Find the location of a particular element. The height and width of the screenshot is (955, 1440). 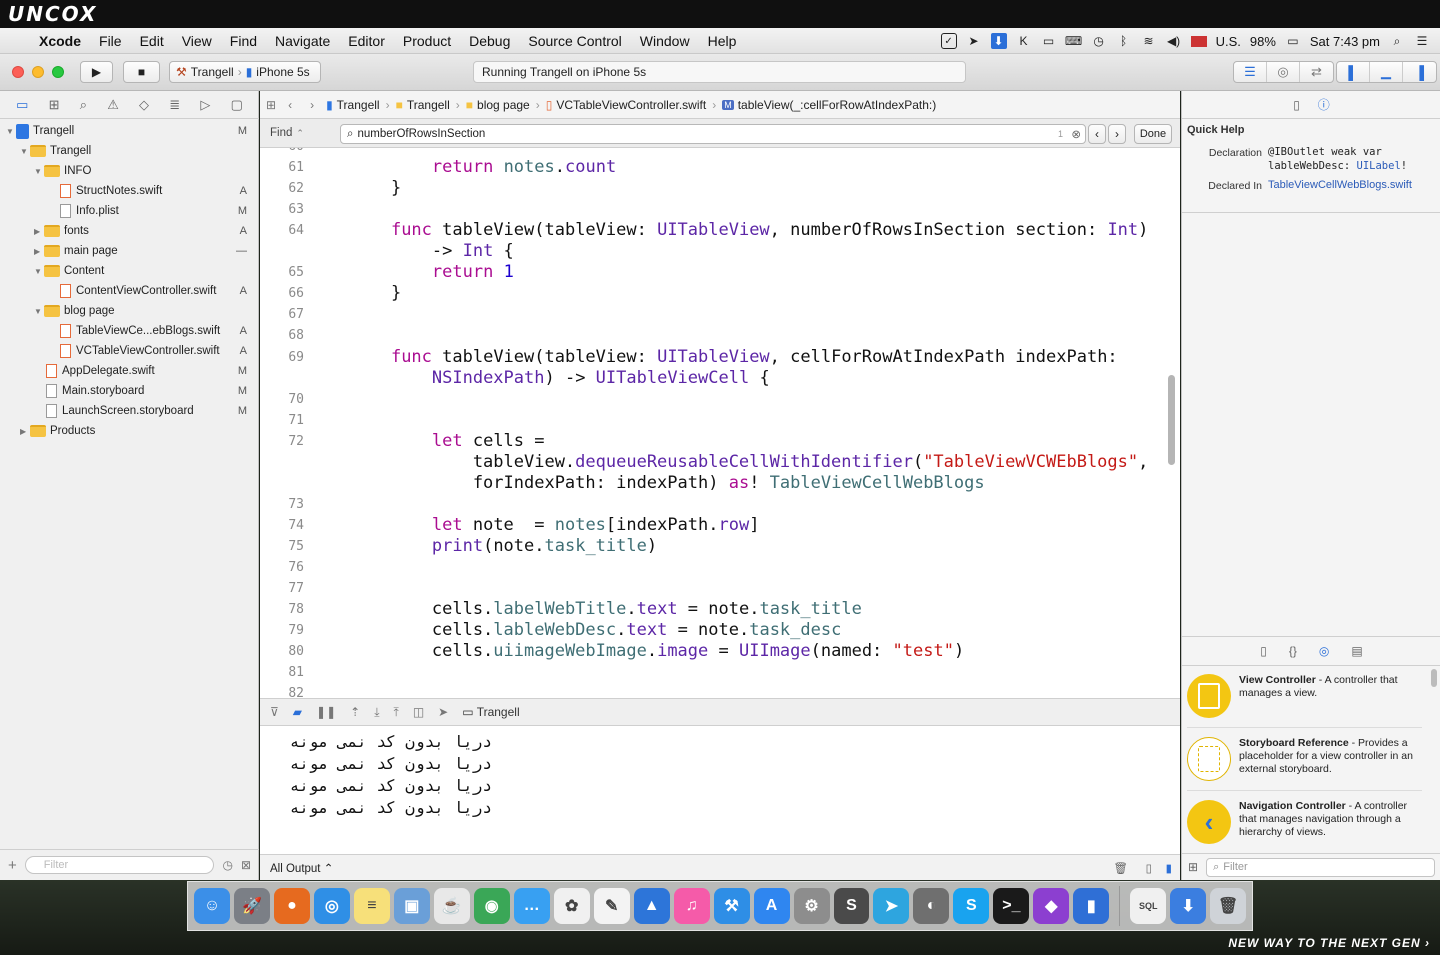

menu-find: Find is located at coordinates (243, 41).